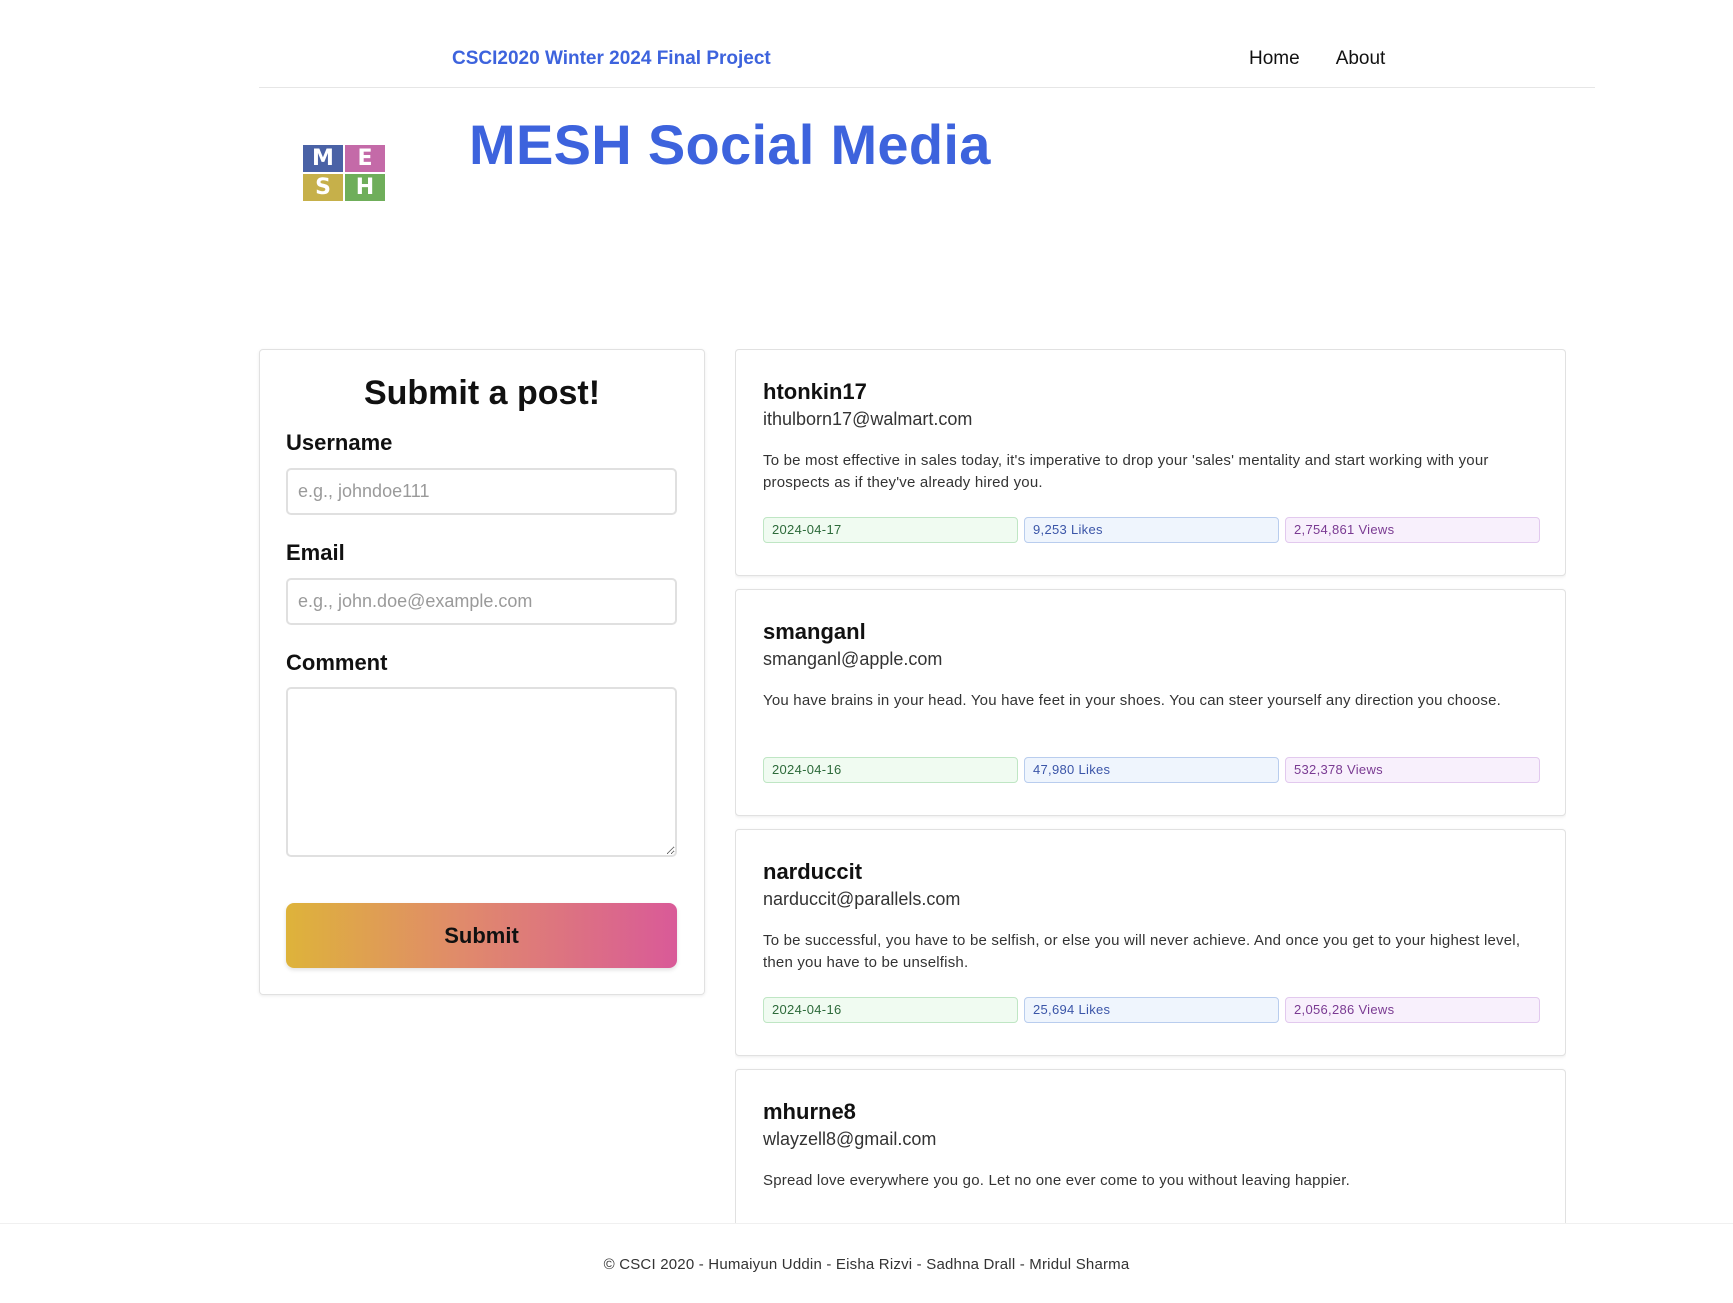 The width and height of the screenshot is (1733, 1303). Describe the element at coordinates (1412, 1010) in the screenshot. I see `post-views-badge: 2,056,286 Views` at that location.